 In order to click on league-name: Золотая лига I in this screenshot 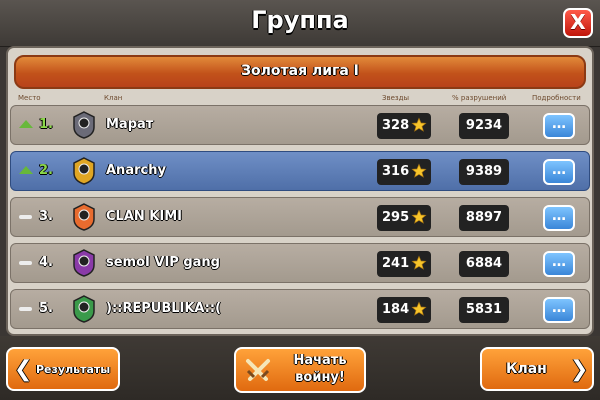, I will do `click(300, 71)`.